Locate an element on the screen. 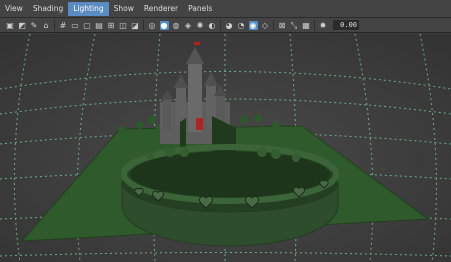 This screenshot has height=262, width=451. camera-select-icon: ▣ is located at coordinates (10, 25).